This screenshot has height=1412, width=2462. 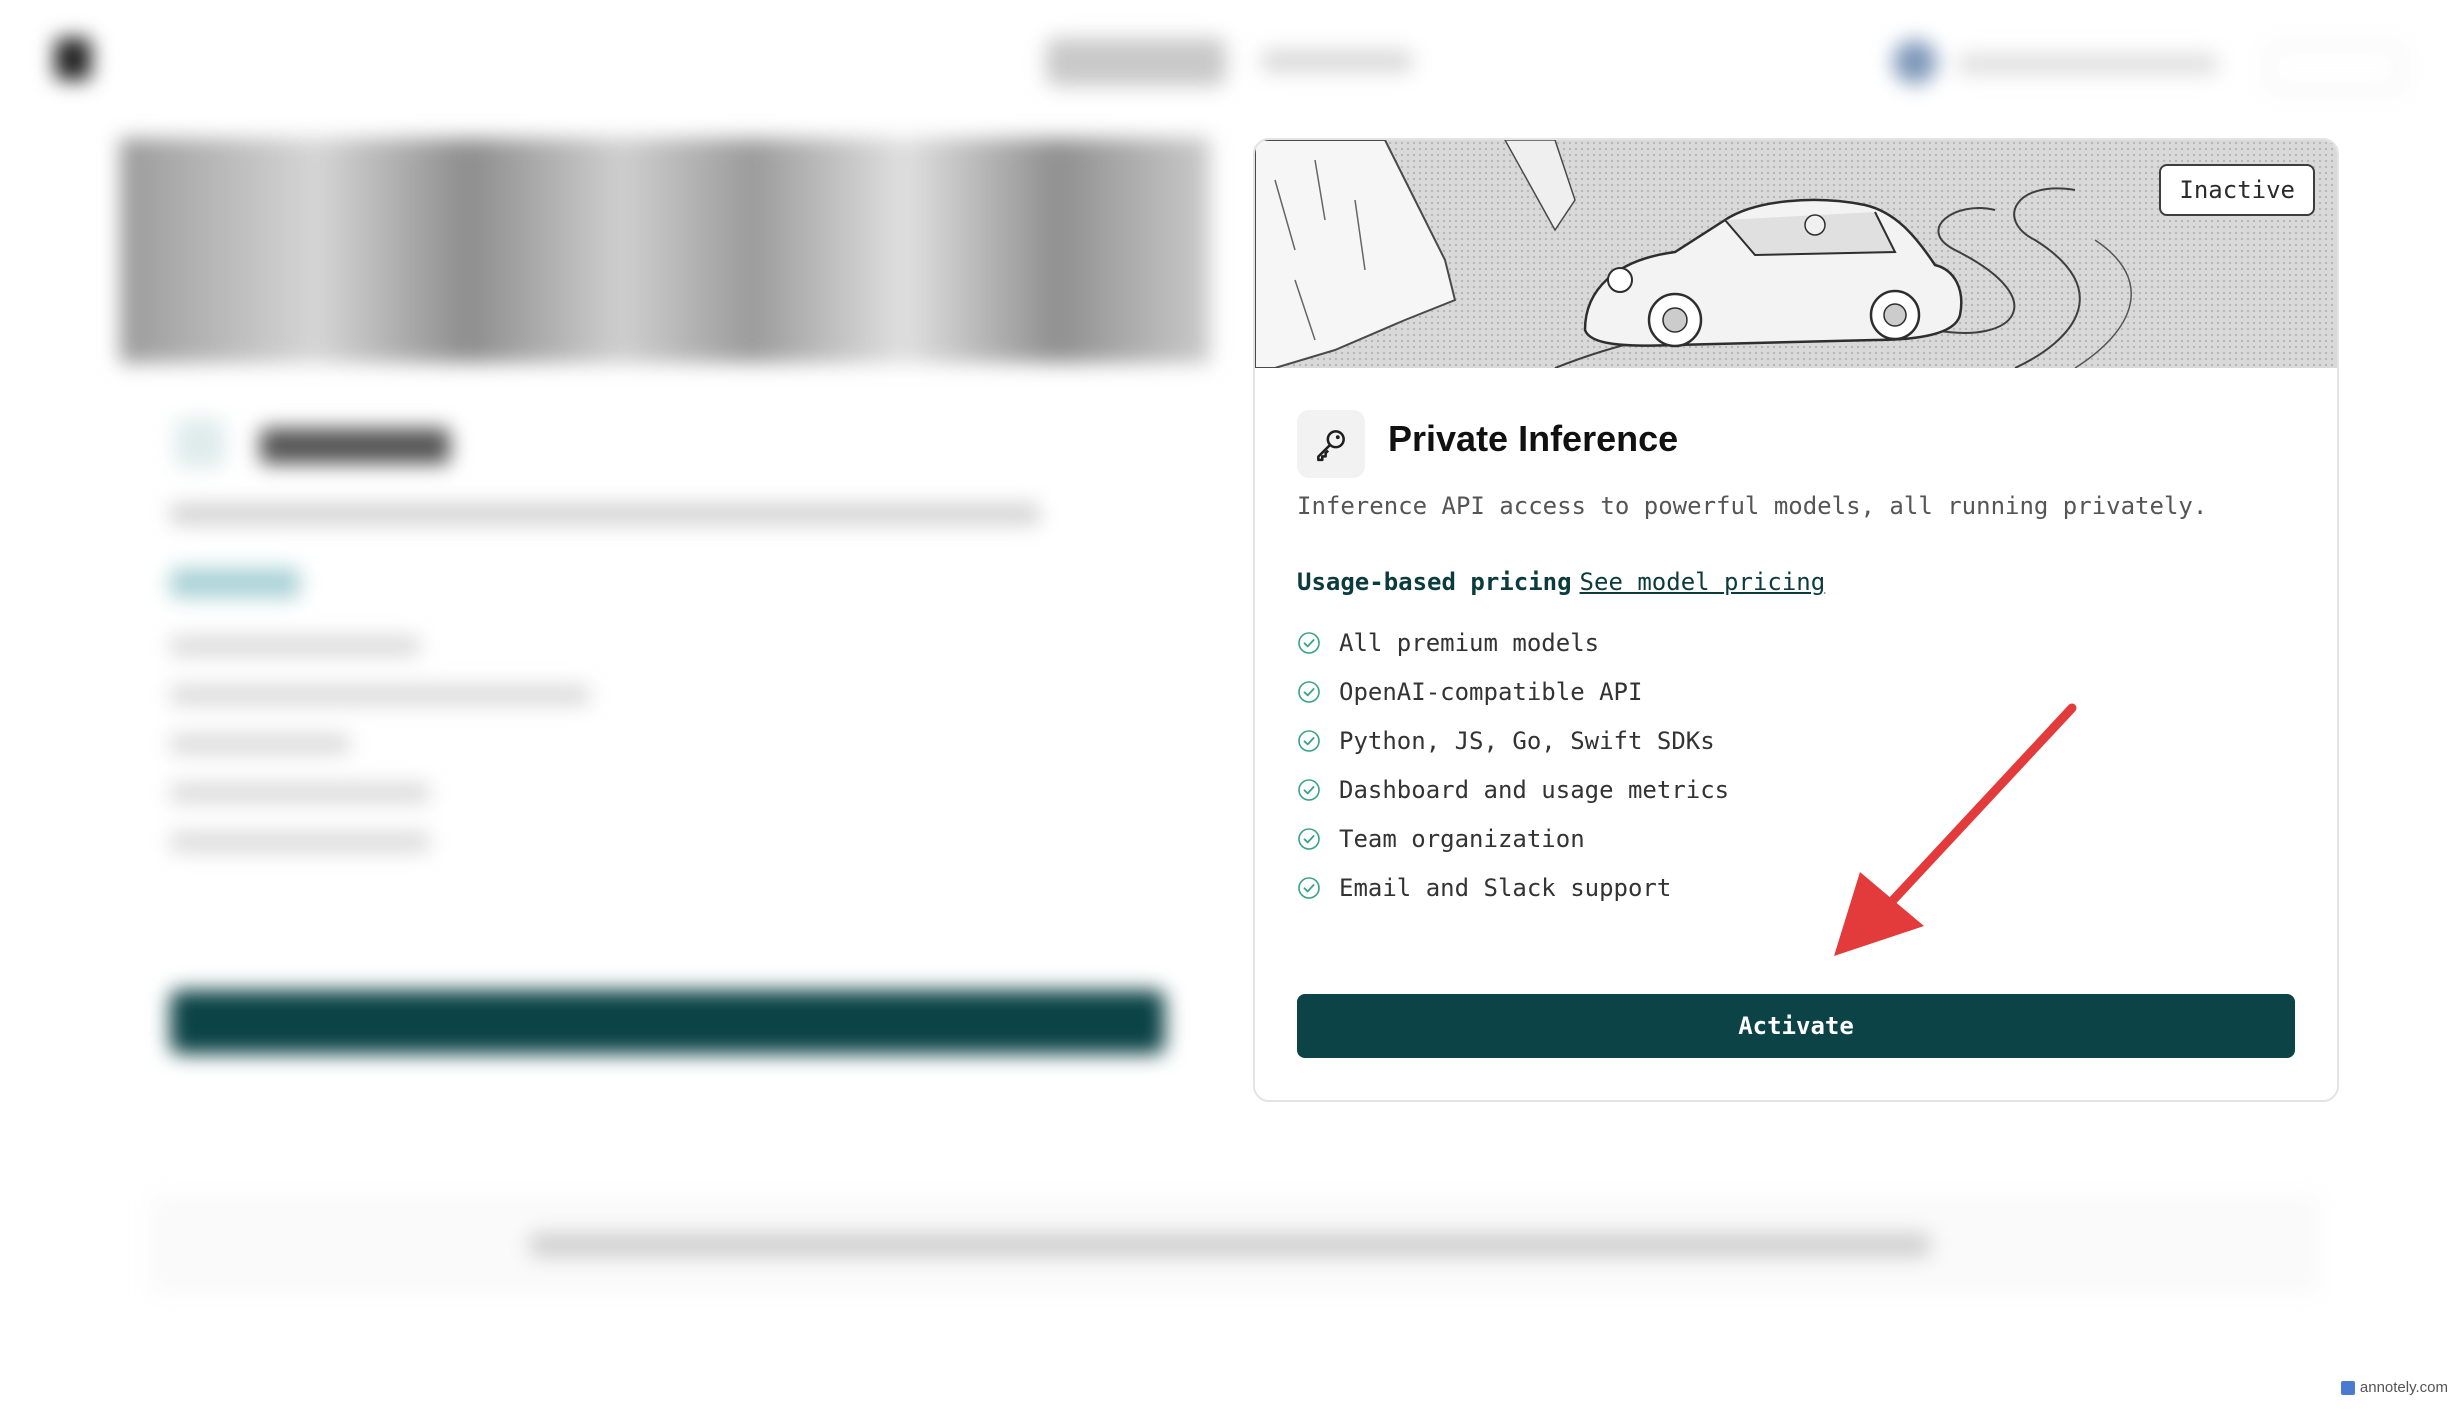 I want to click on list-item: OpenAI-compatible API, so click(x=1513, y=691).